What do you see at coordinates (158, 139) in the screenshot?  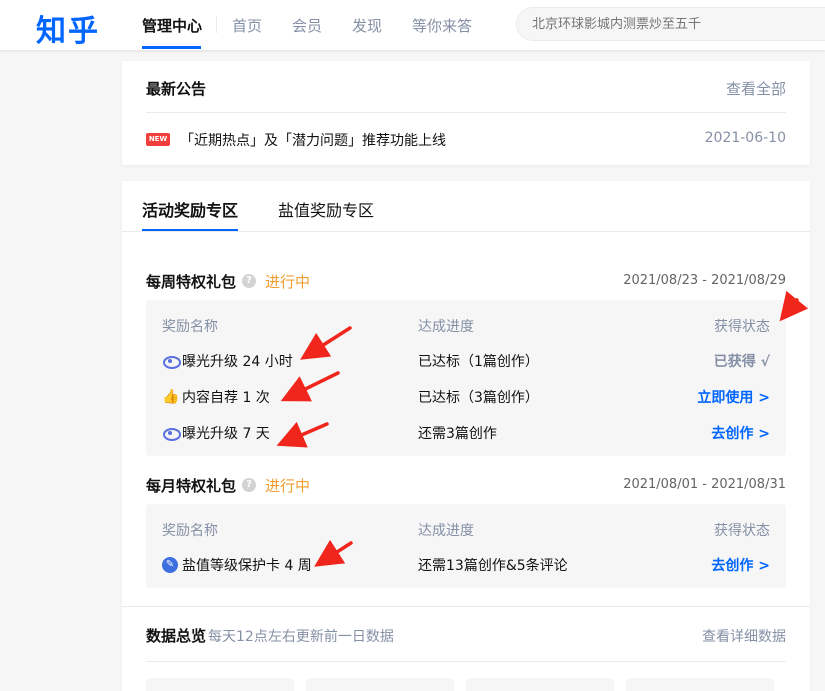 I see `new-badge: NEW` at bounding box center [158, 139].